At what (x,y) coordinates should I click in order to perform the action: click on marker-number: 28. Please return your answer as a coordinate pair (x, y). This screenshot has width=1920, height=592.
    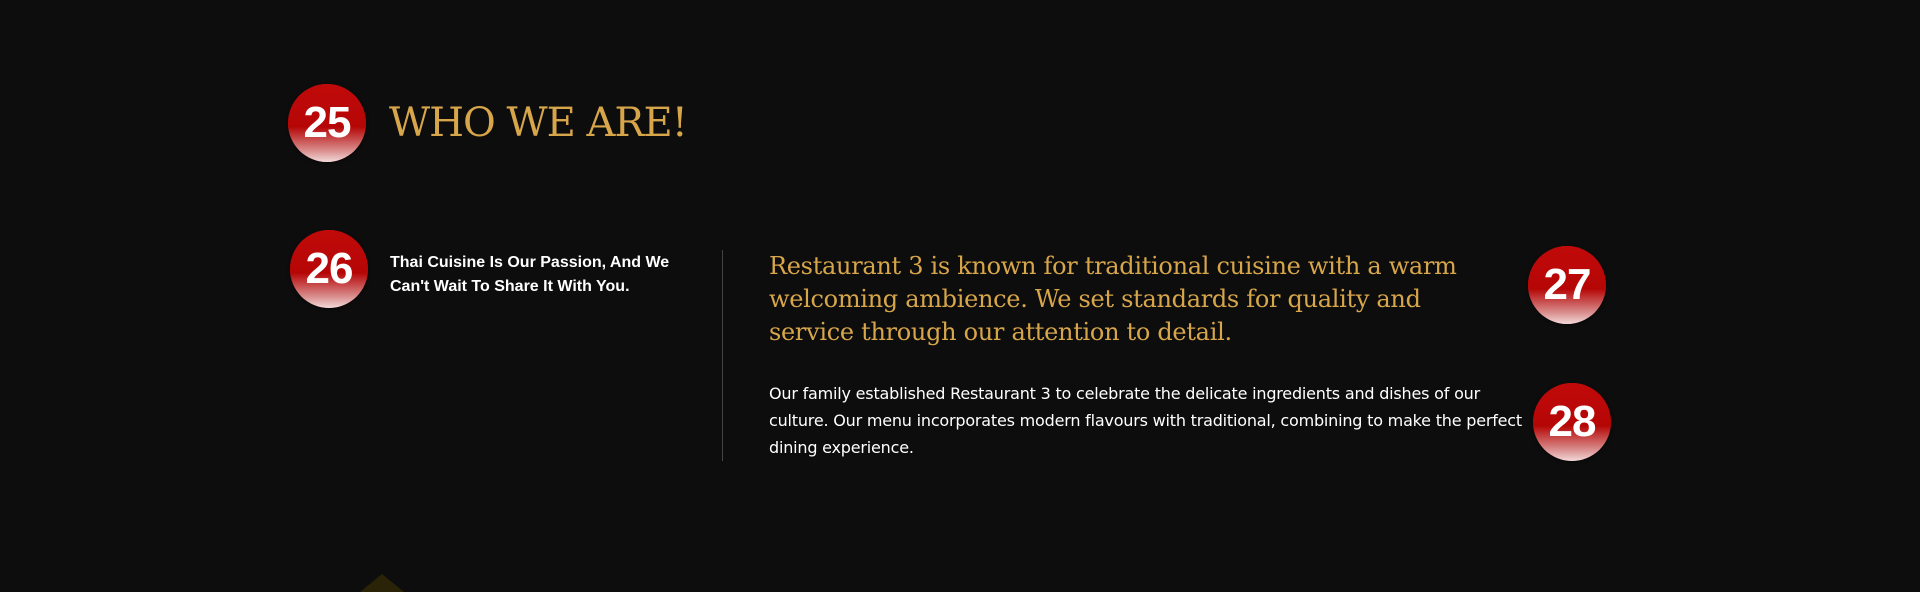
    Looking at the image, I should click on (1572, 421).